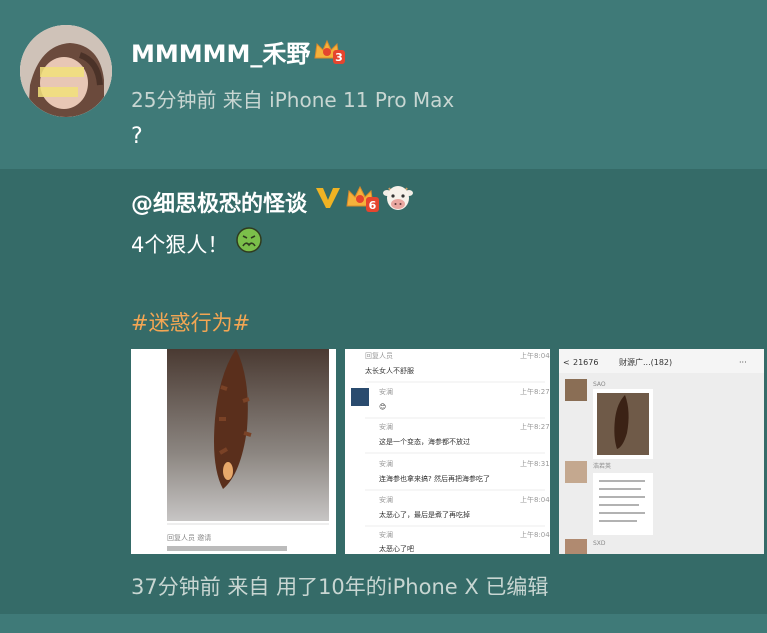  What do you see at coordinates (219, 202) in the screenshot?
I see `repost-author: @细思极恐的怪谈` at bounding box center [219, 202].